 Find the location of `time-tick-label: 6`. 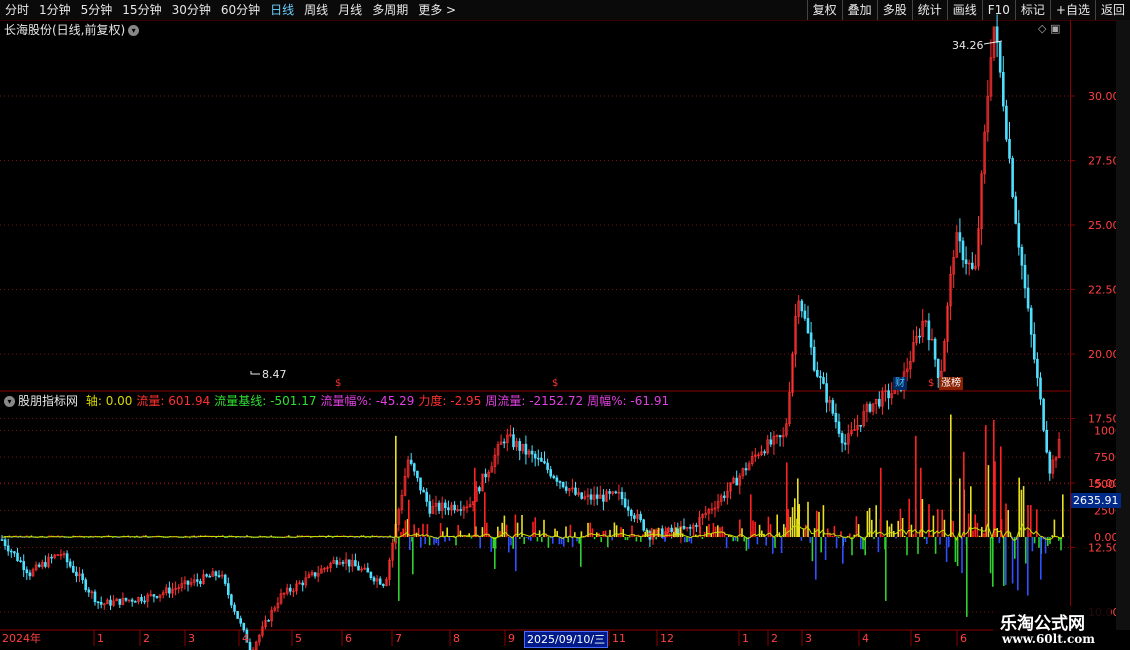

time-tick-label: 6 is located at coordinates (963, 638).